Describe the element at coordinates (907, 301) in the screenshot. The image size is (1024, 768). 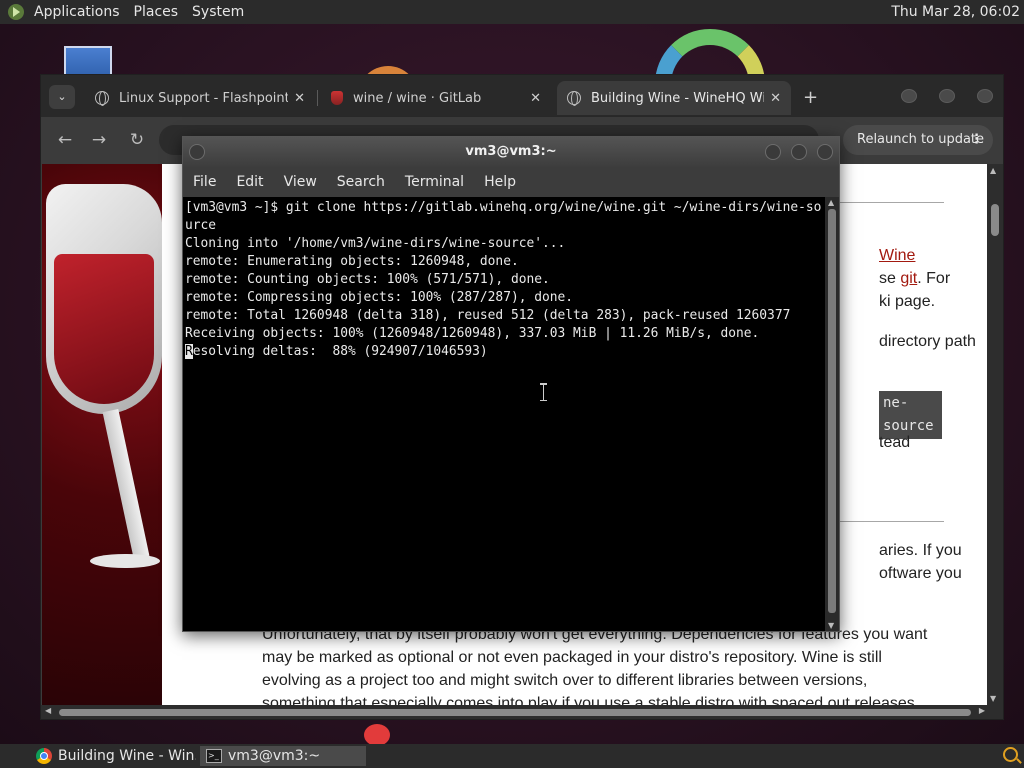
I see `wiki-text-fragment: ki page.` at that location.